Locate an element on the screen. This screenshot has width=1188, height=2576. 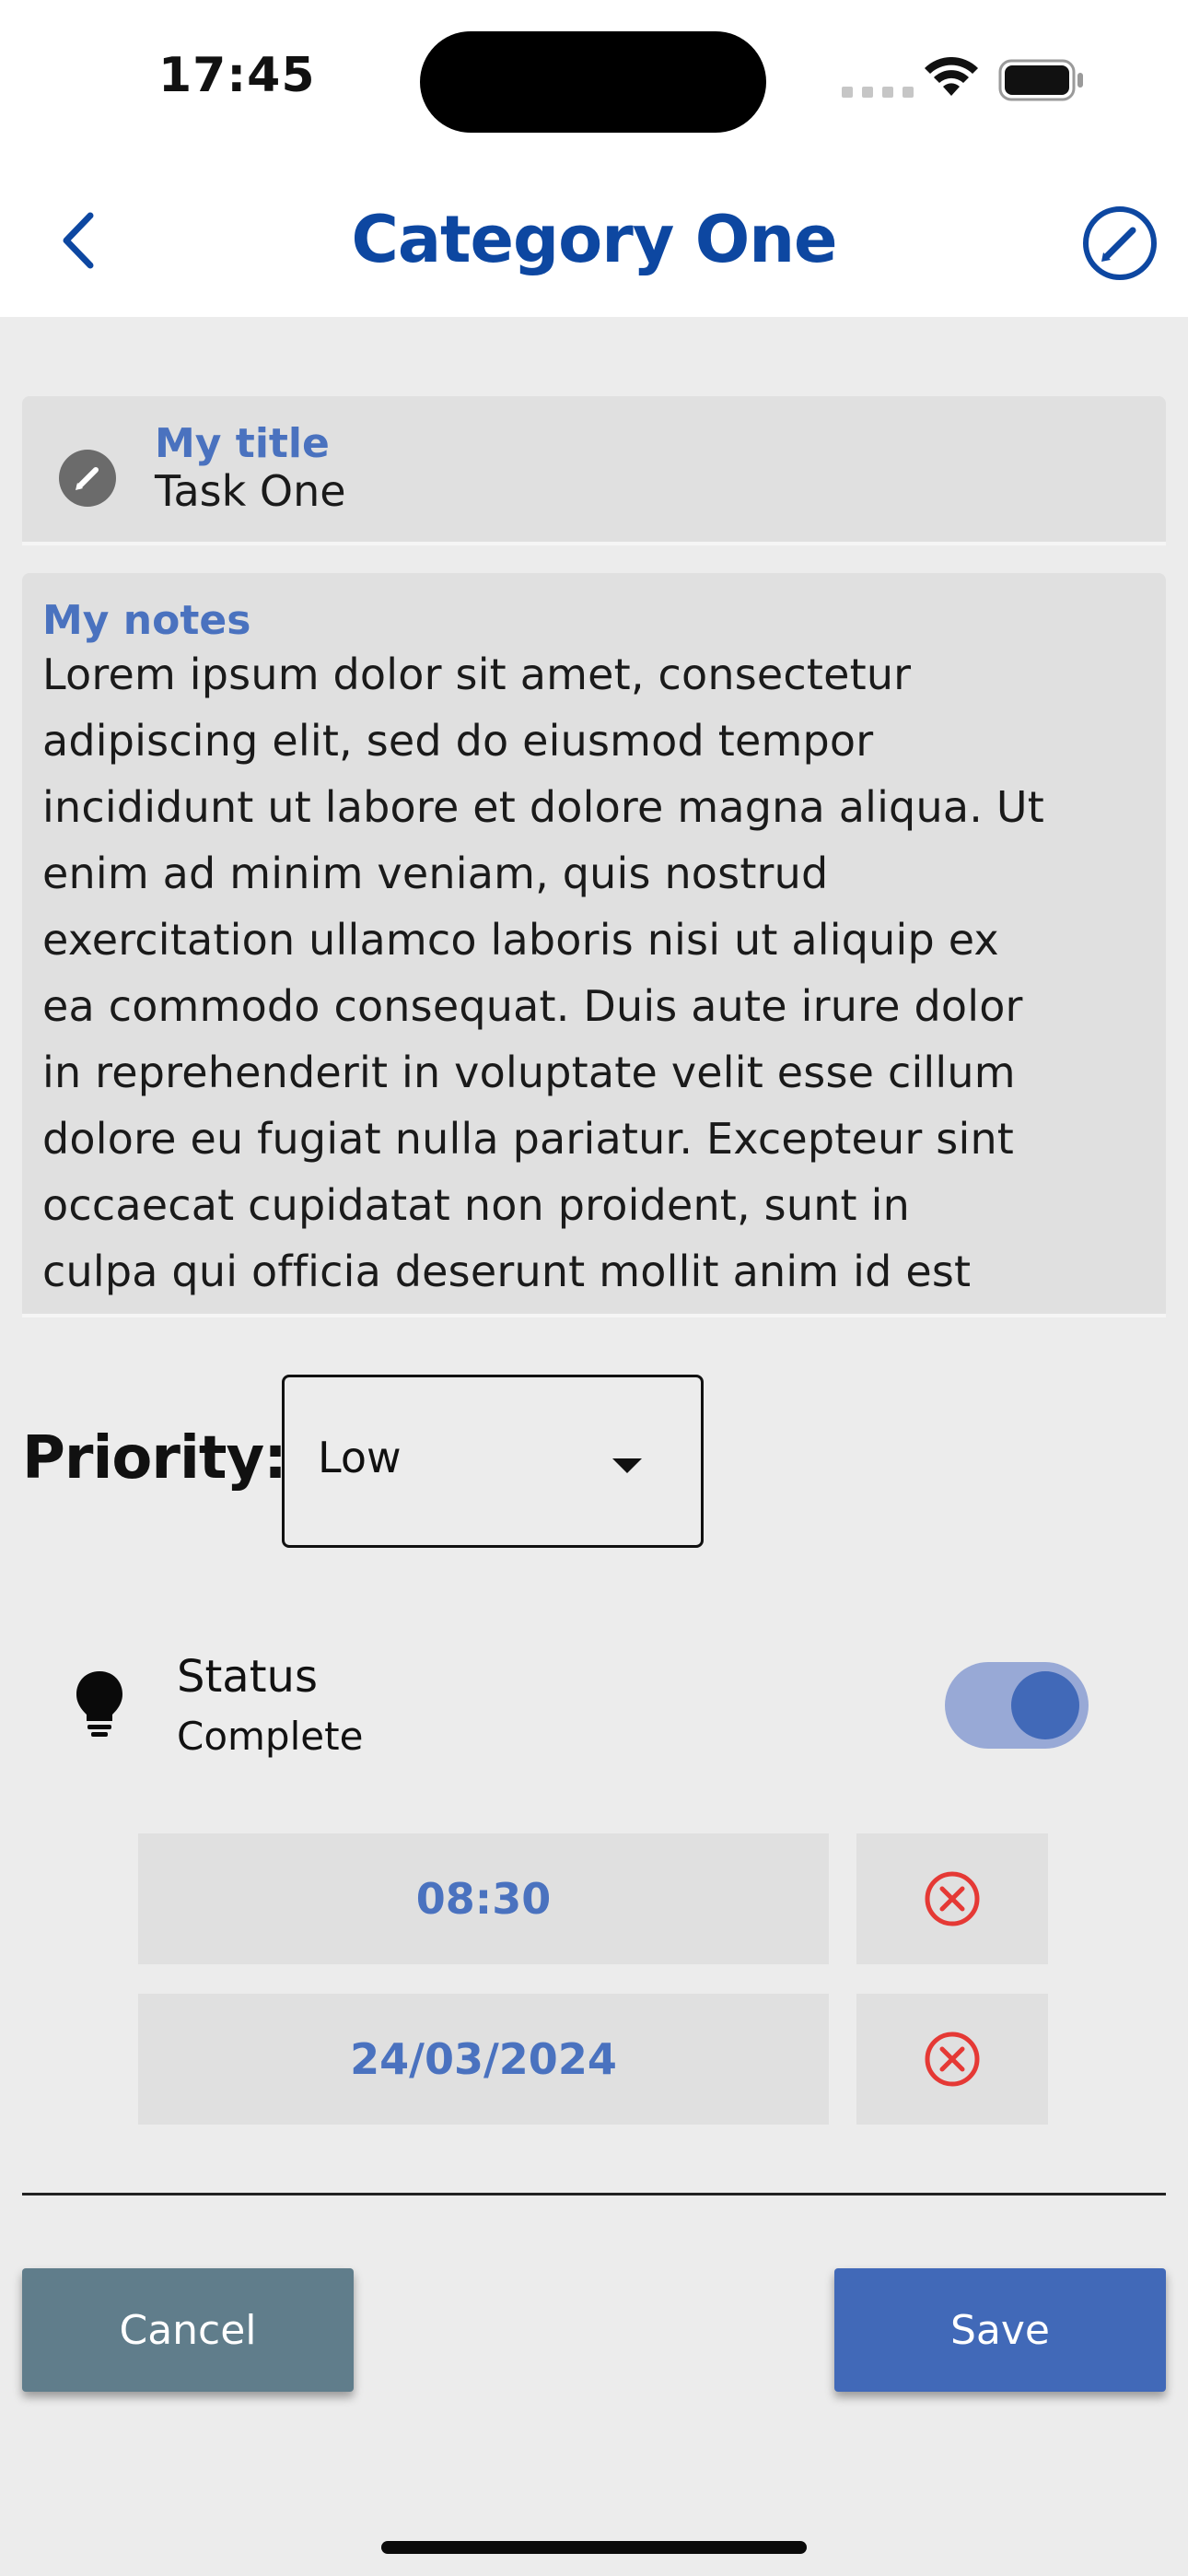
battery-icon is located at coordinates (1040, 80).